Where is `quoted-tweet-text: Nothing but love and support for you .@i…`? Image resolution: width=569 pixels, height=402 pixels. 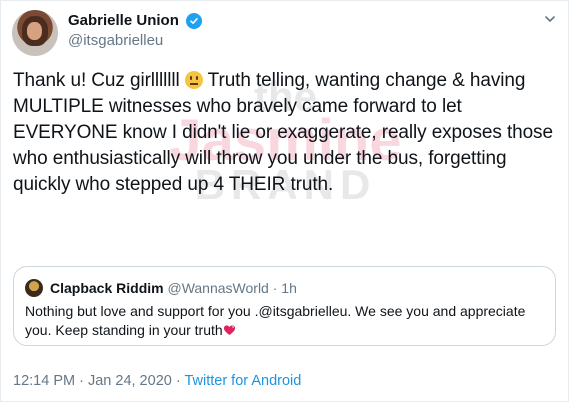
quoted-tweet-text: Nothing but love and support for you .@i… is located at coordinates (285, 321).